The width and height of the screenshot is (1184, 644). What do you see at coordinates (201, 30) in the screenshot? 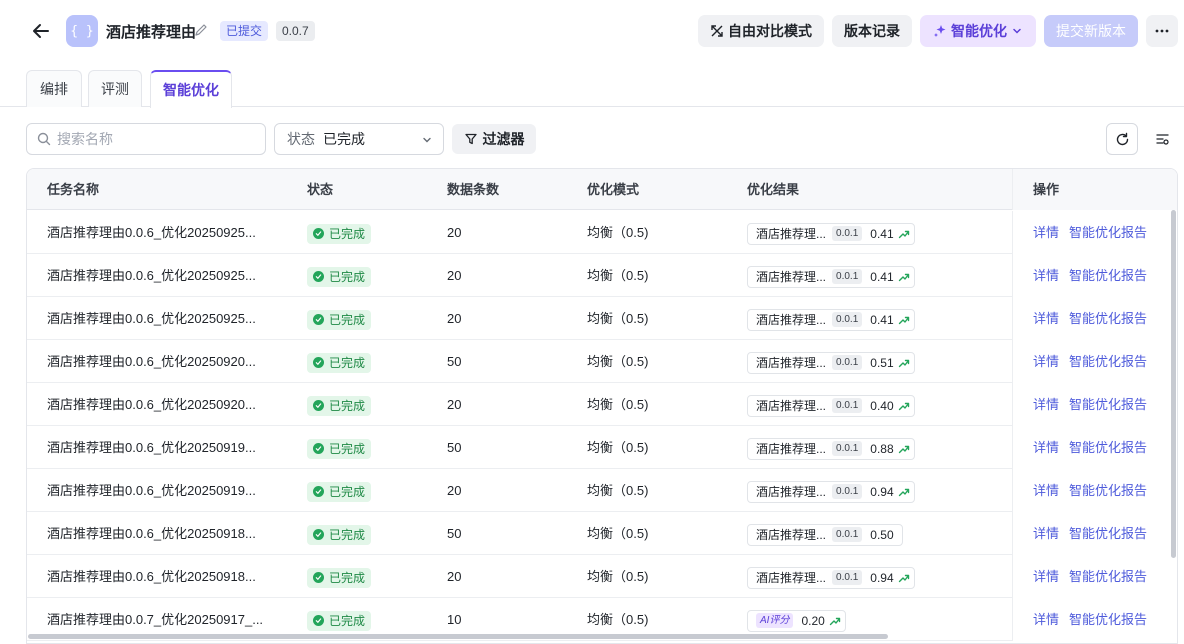
I see `pencil-icon` at bounding box center [201, 30].